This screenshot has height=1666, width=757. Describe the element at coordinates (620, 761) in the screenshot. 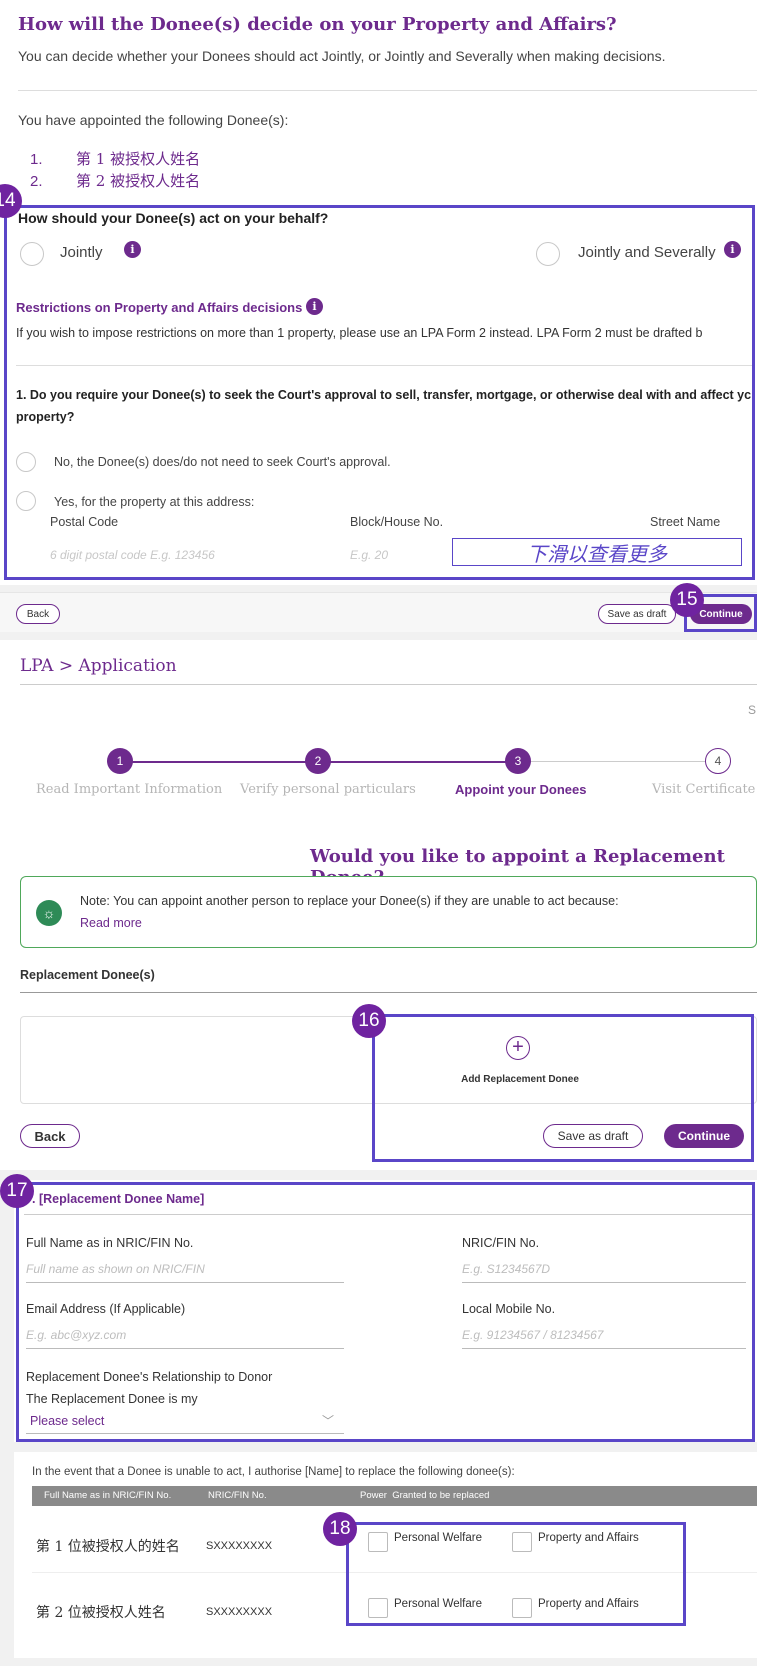

I see `stepper-line` at that location.